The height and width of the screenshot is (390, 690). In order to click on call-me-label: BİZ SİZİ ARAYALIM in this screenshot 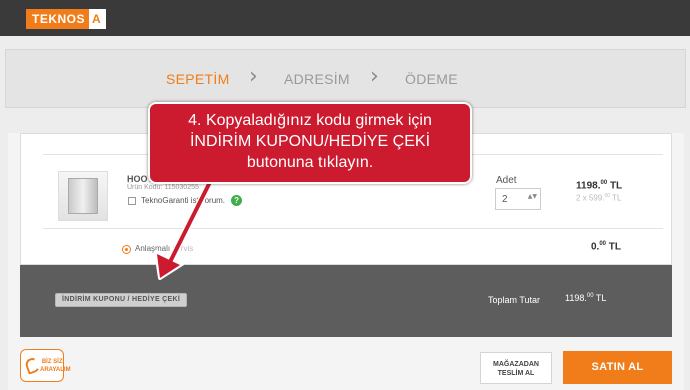, I will do `click(55, 366)`.